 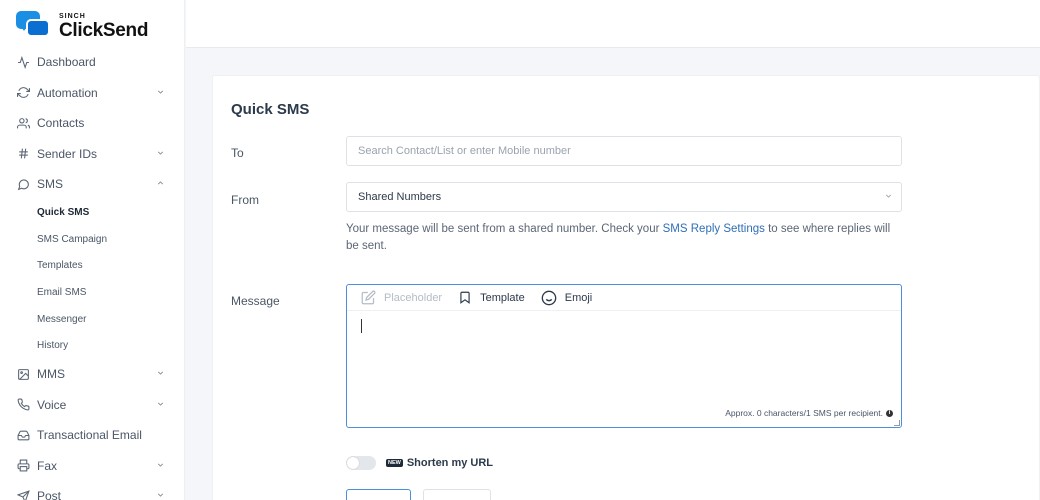 I want to click on resize-handle, so click(x=897, y=423).